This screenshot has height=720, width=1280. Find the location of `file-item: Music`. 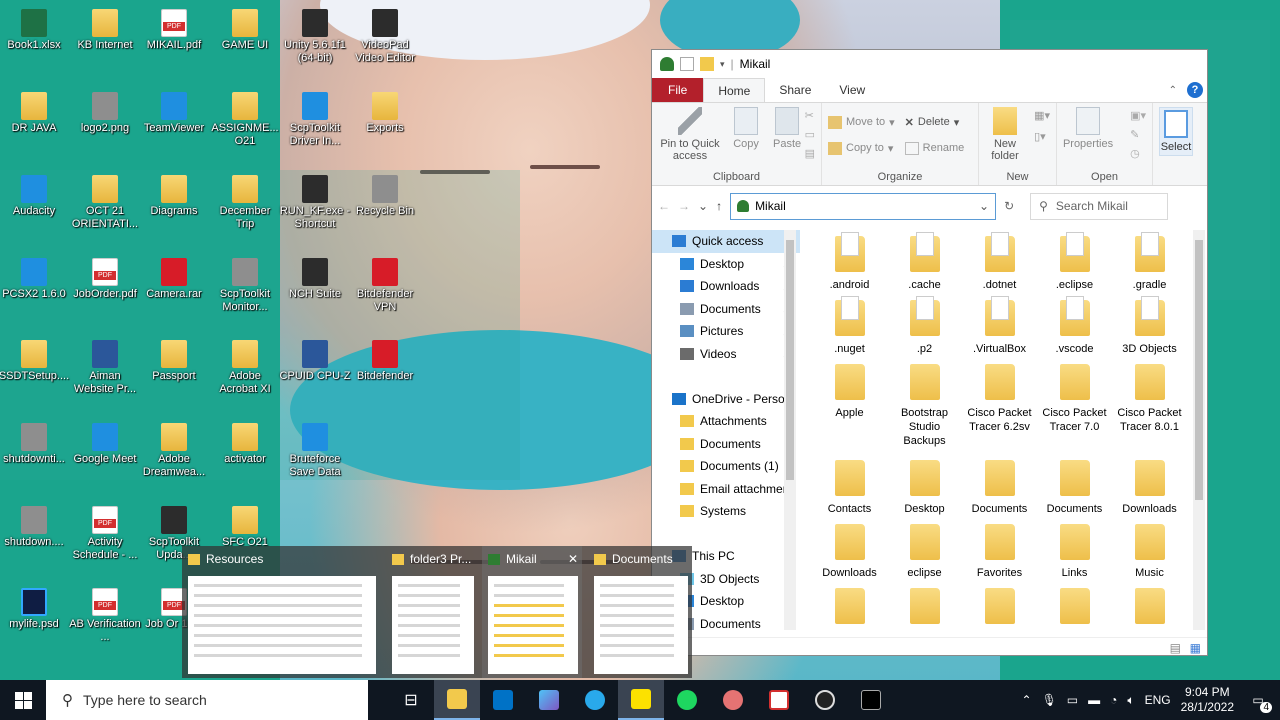

file-item: Music is located at coordinates (1149, 551).